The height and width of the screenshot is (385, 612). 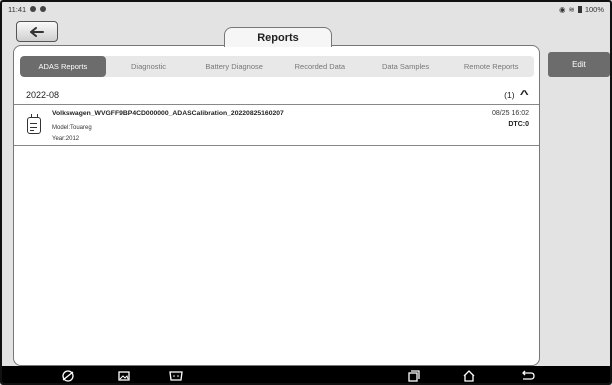 I want to click on battery-icon, so click(x=579, y=9).